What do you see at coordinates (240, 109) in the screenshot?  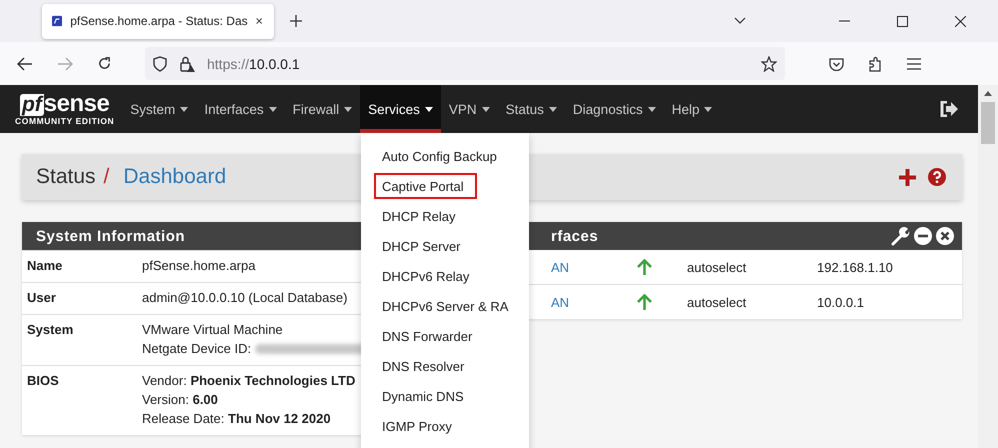 I see `nav-menu: Interfaces` at bounding box center [240, 109].